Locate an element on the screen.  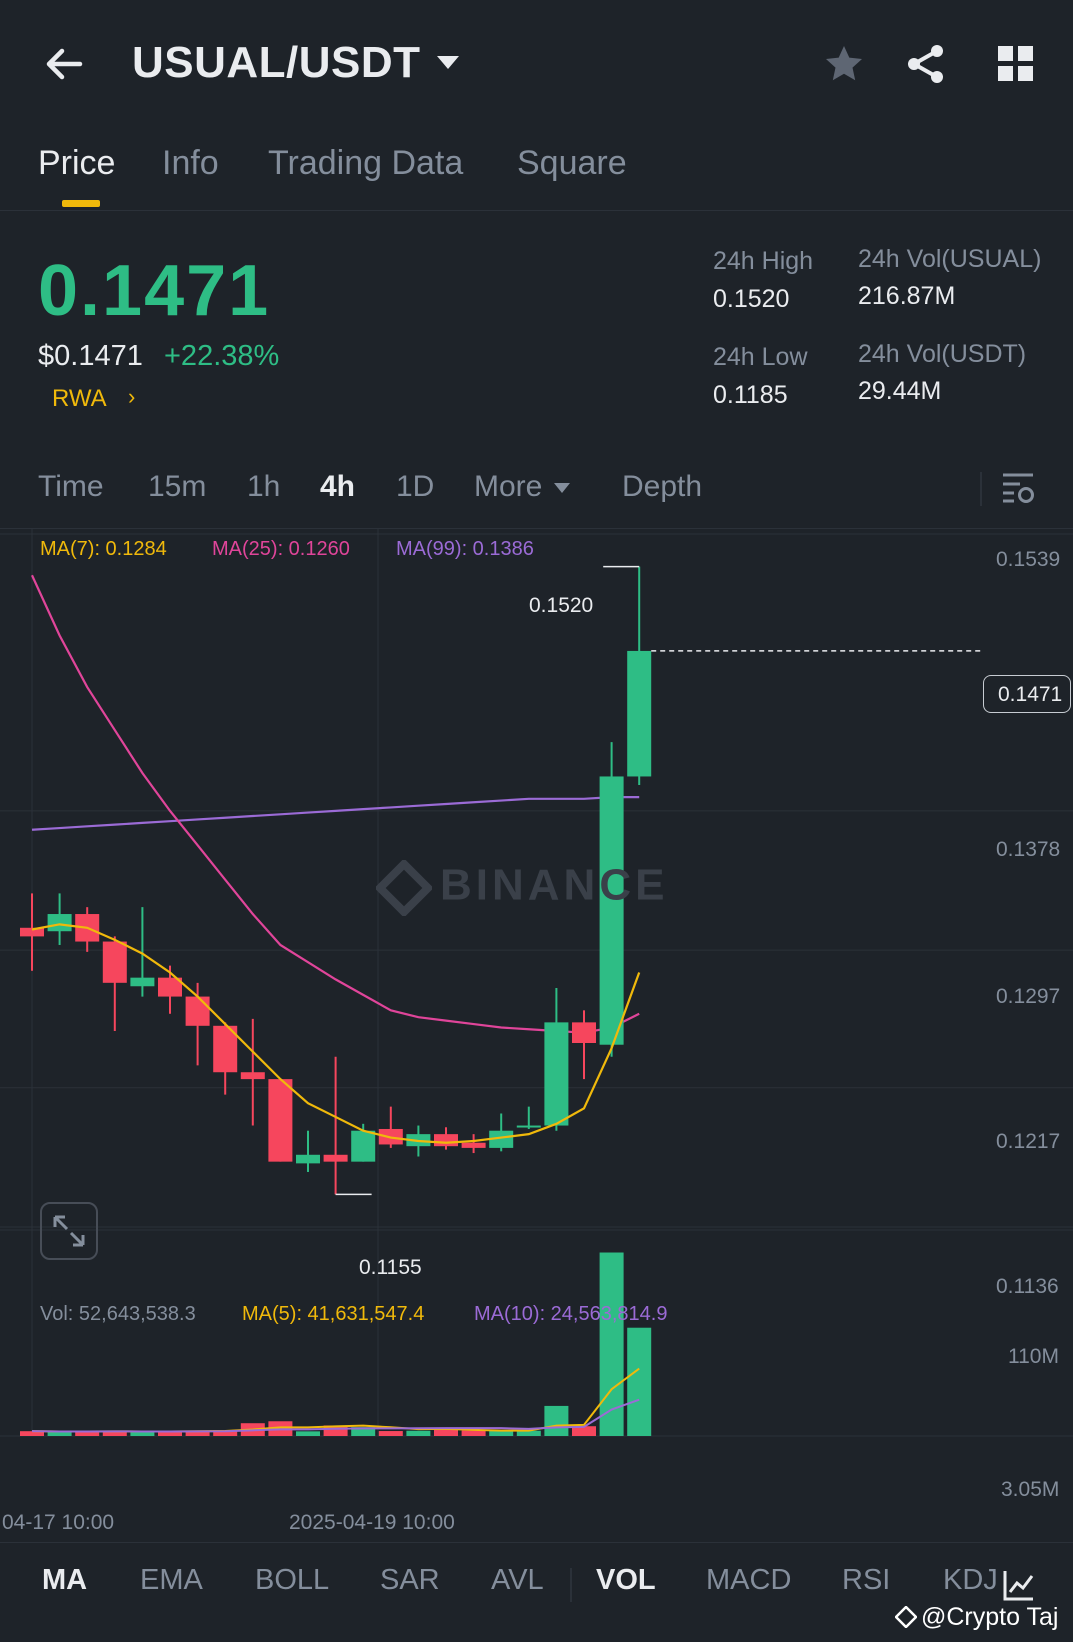
fullscreen-button is located at coordinates (69, 1231).